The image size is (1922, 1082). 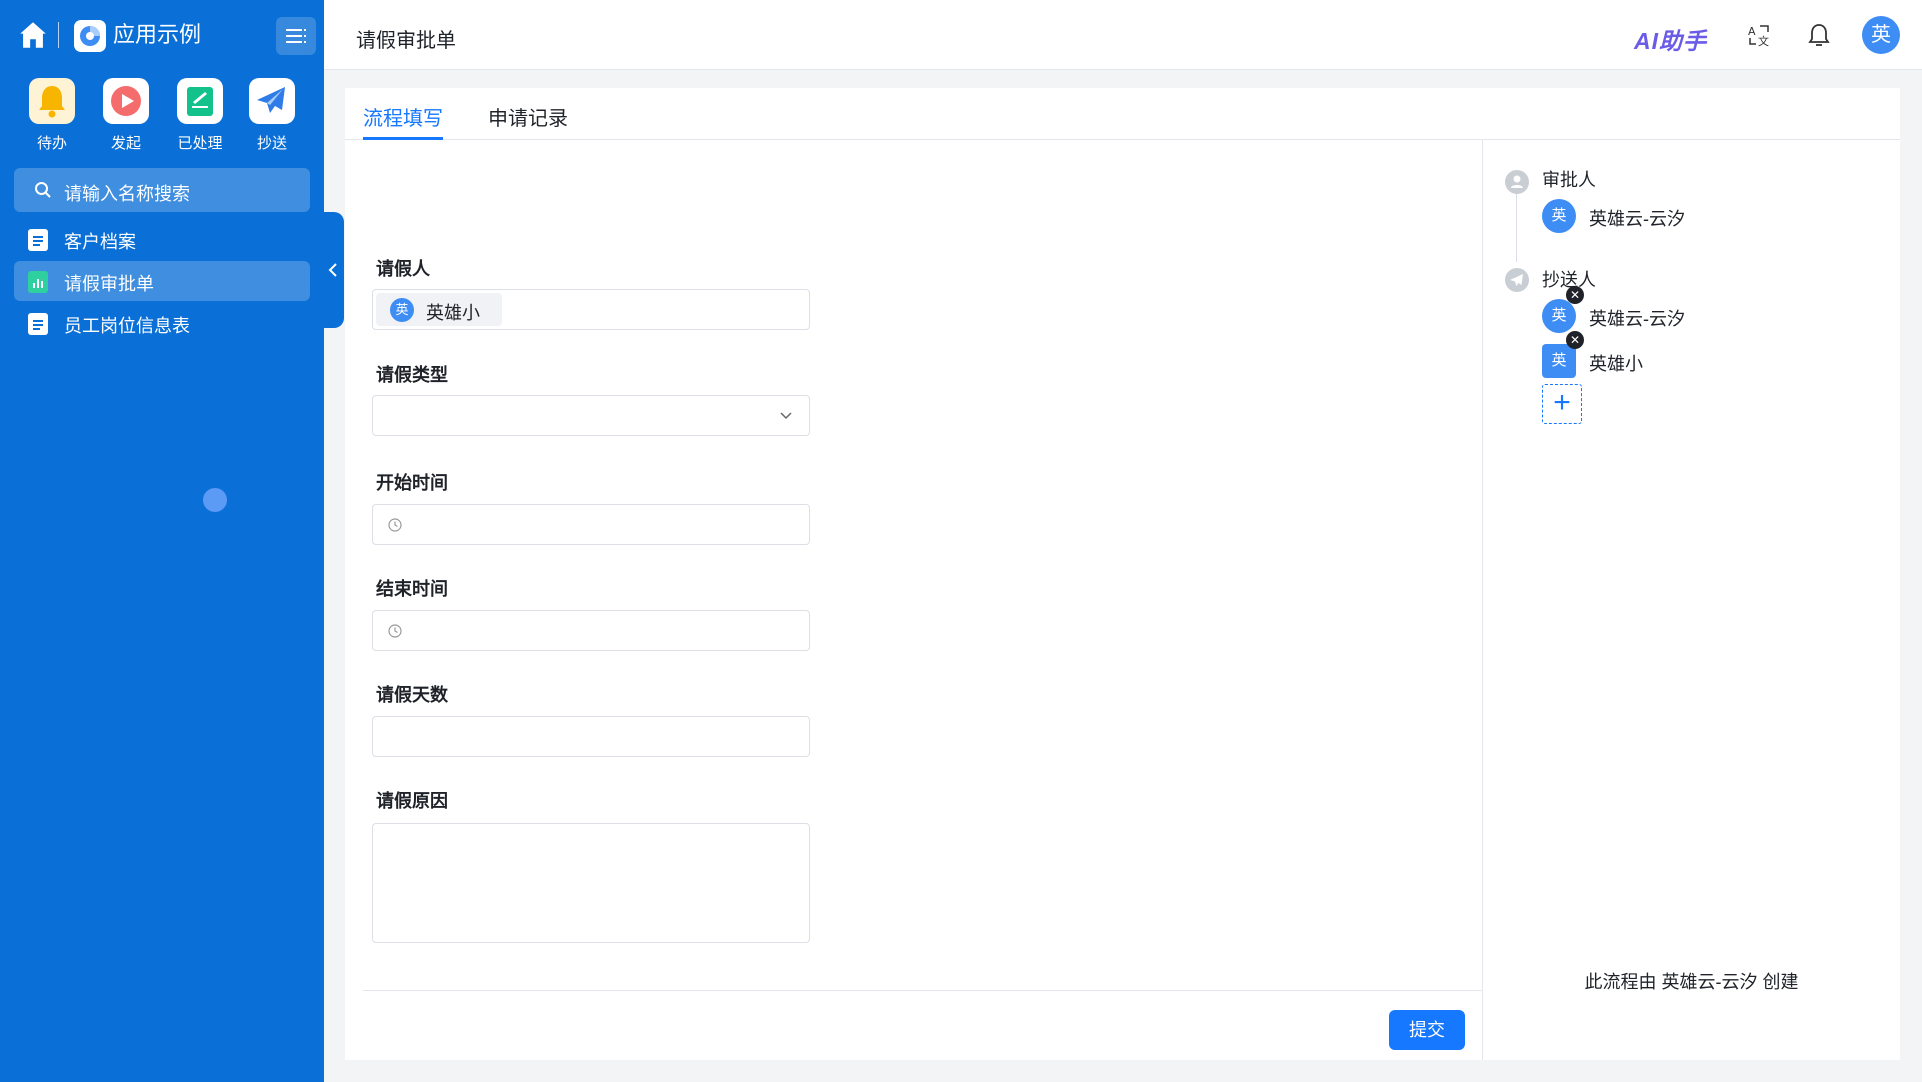 I want to click on app-name: 应用示例, so click(x=157, y=34).